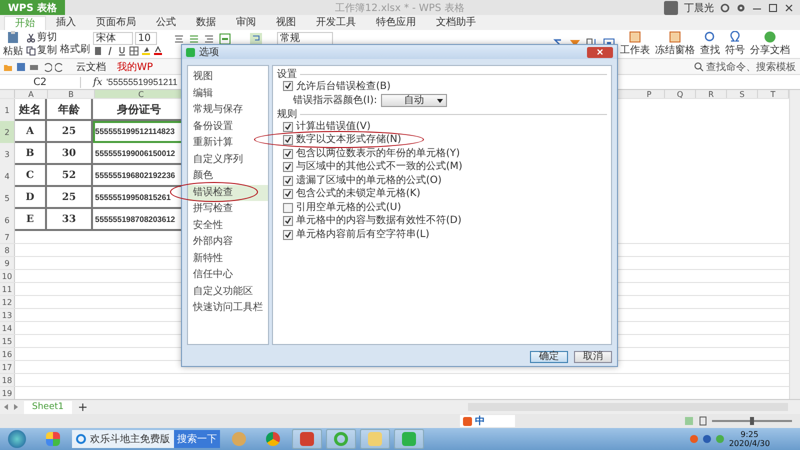 The height and width of the screenshot is (450, 800). Describe the element at coordinates (7, 276) in the screenshot. I see `row-header: 10` at that location.